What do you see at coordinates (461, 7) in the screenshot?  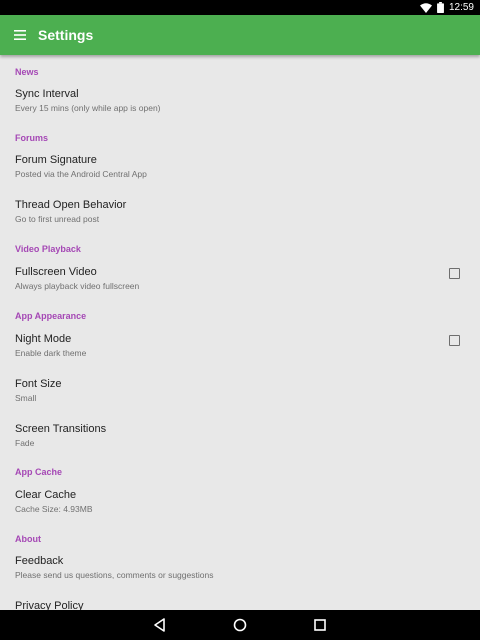 I see `status-time: 12:59` at bounding box center [461, 7].